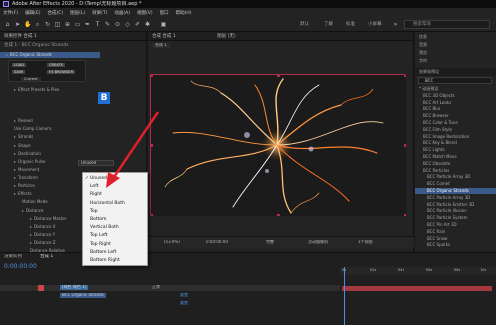 This screenshot has width=496, height=325. What do you see at coordinates (455, 116) in the screenshot?
I see `effects-preset-item: BCC Browser` at bounding box center [455, 116].